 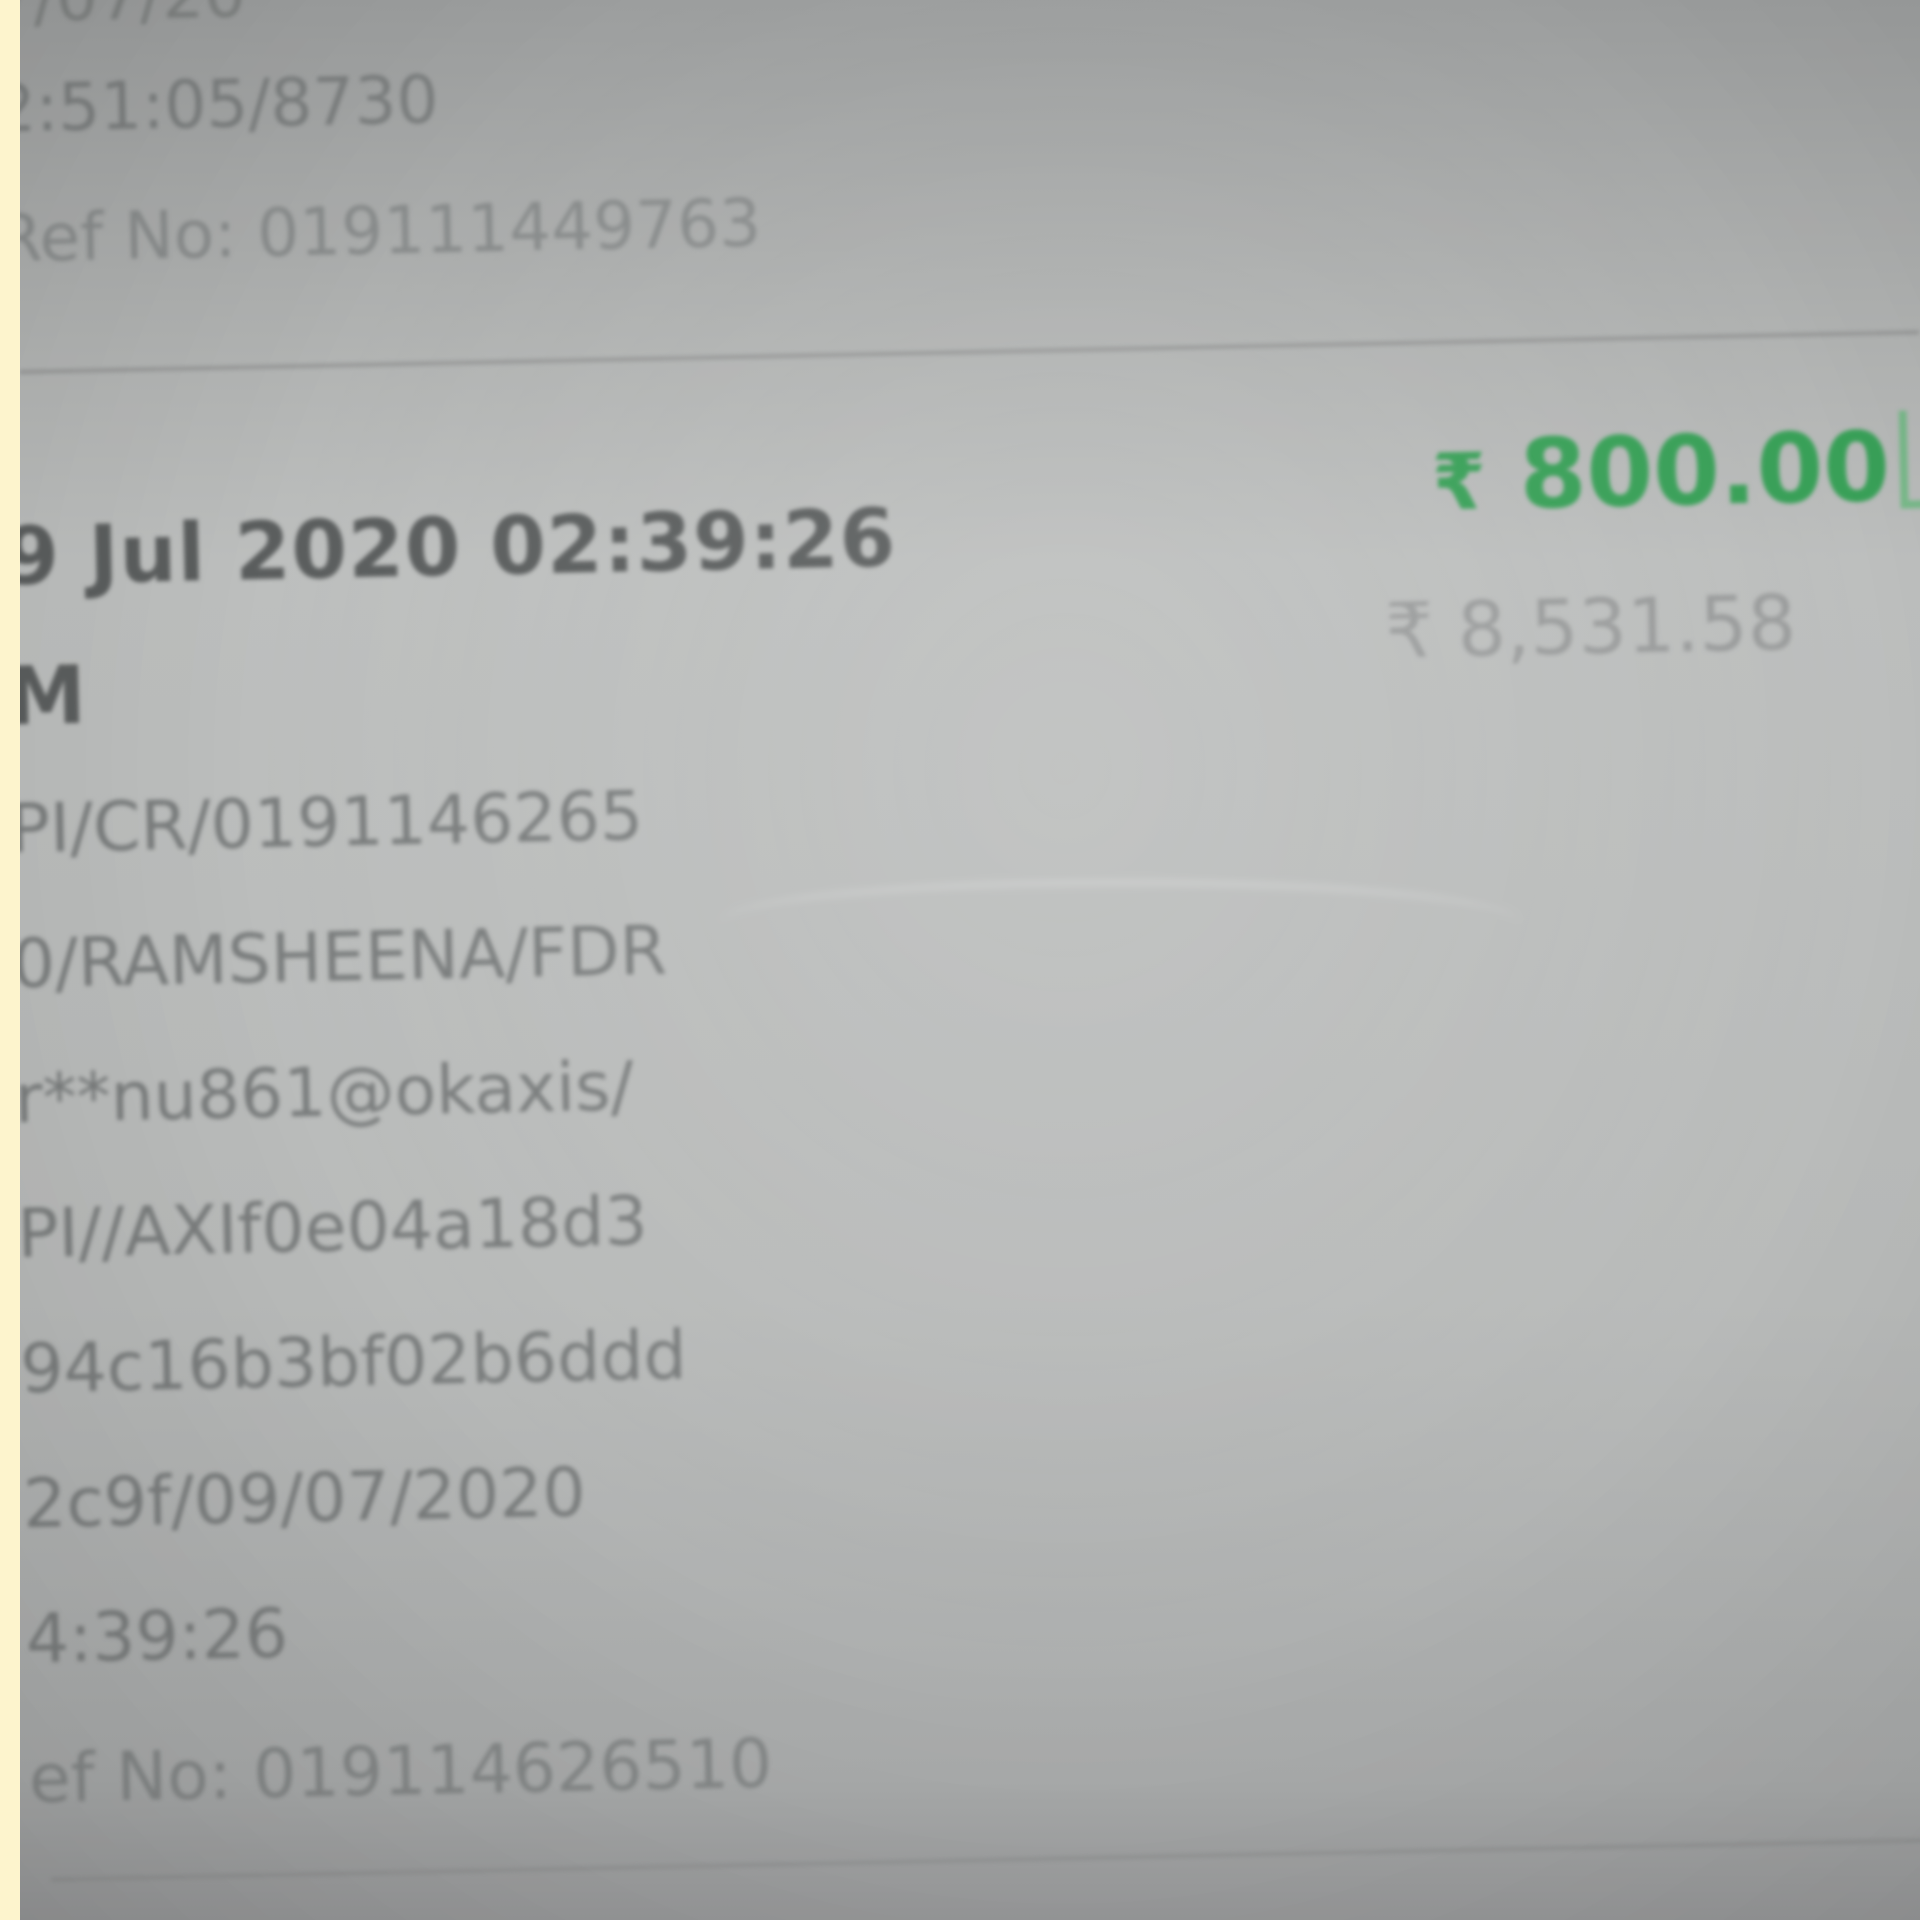 I want to click on description-line-2: 0/RAMSHEENA/FDR, so click(x=344, y=958).